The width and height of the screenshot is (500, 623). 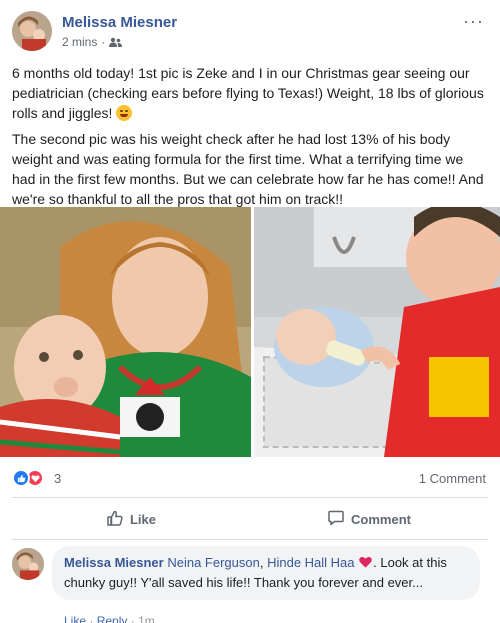 What do you see at coordinates (250, 479) in the screenshot?
I see `reactions-bar: 3 1 Comment` at bounding box center [250, 479].